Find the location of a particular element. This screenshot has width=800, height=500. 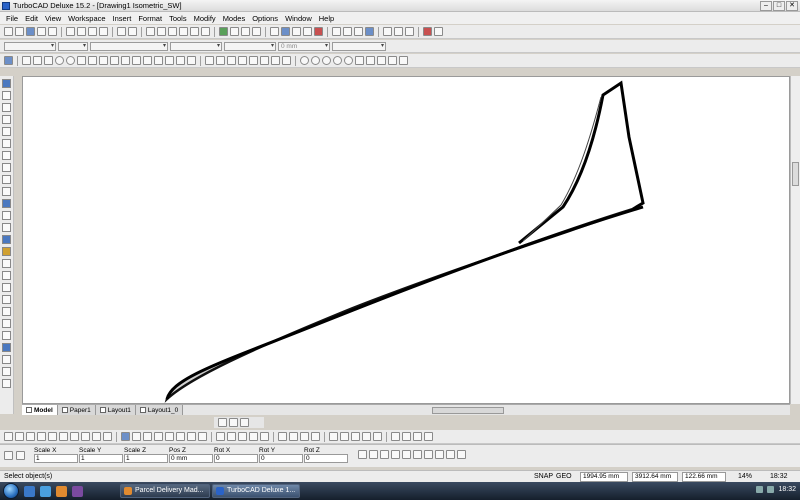

rot-z-input: 0 is located at coordinates (326, 458).